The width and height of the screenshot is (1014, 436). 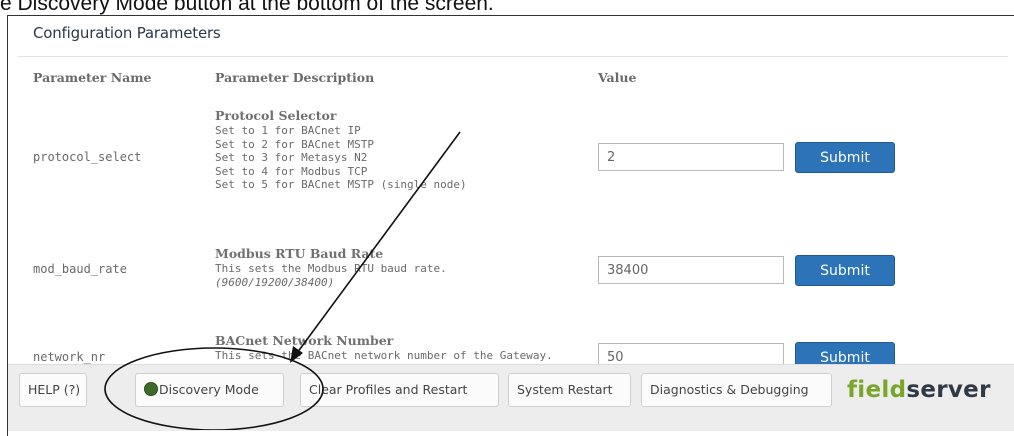 I want to click on param-title: BACnet Network Number, so click(x=304, y=340).